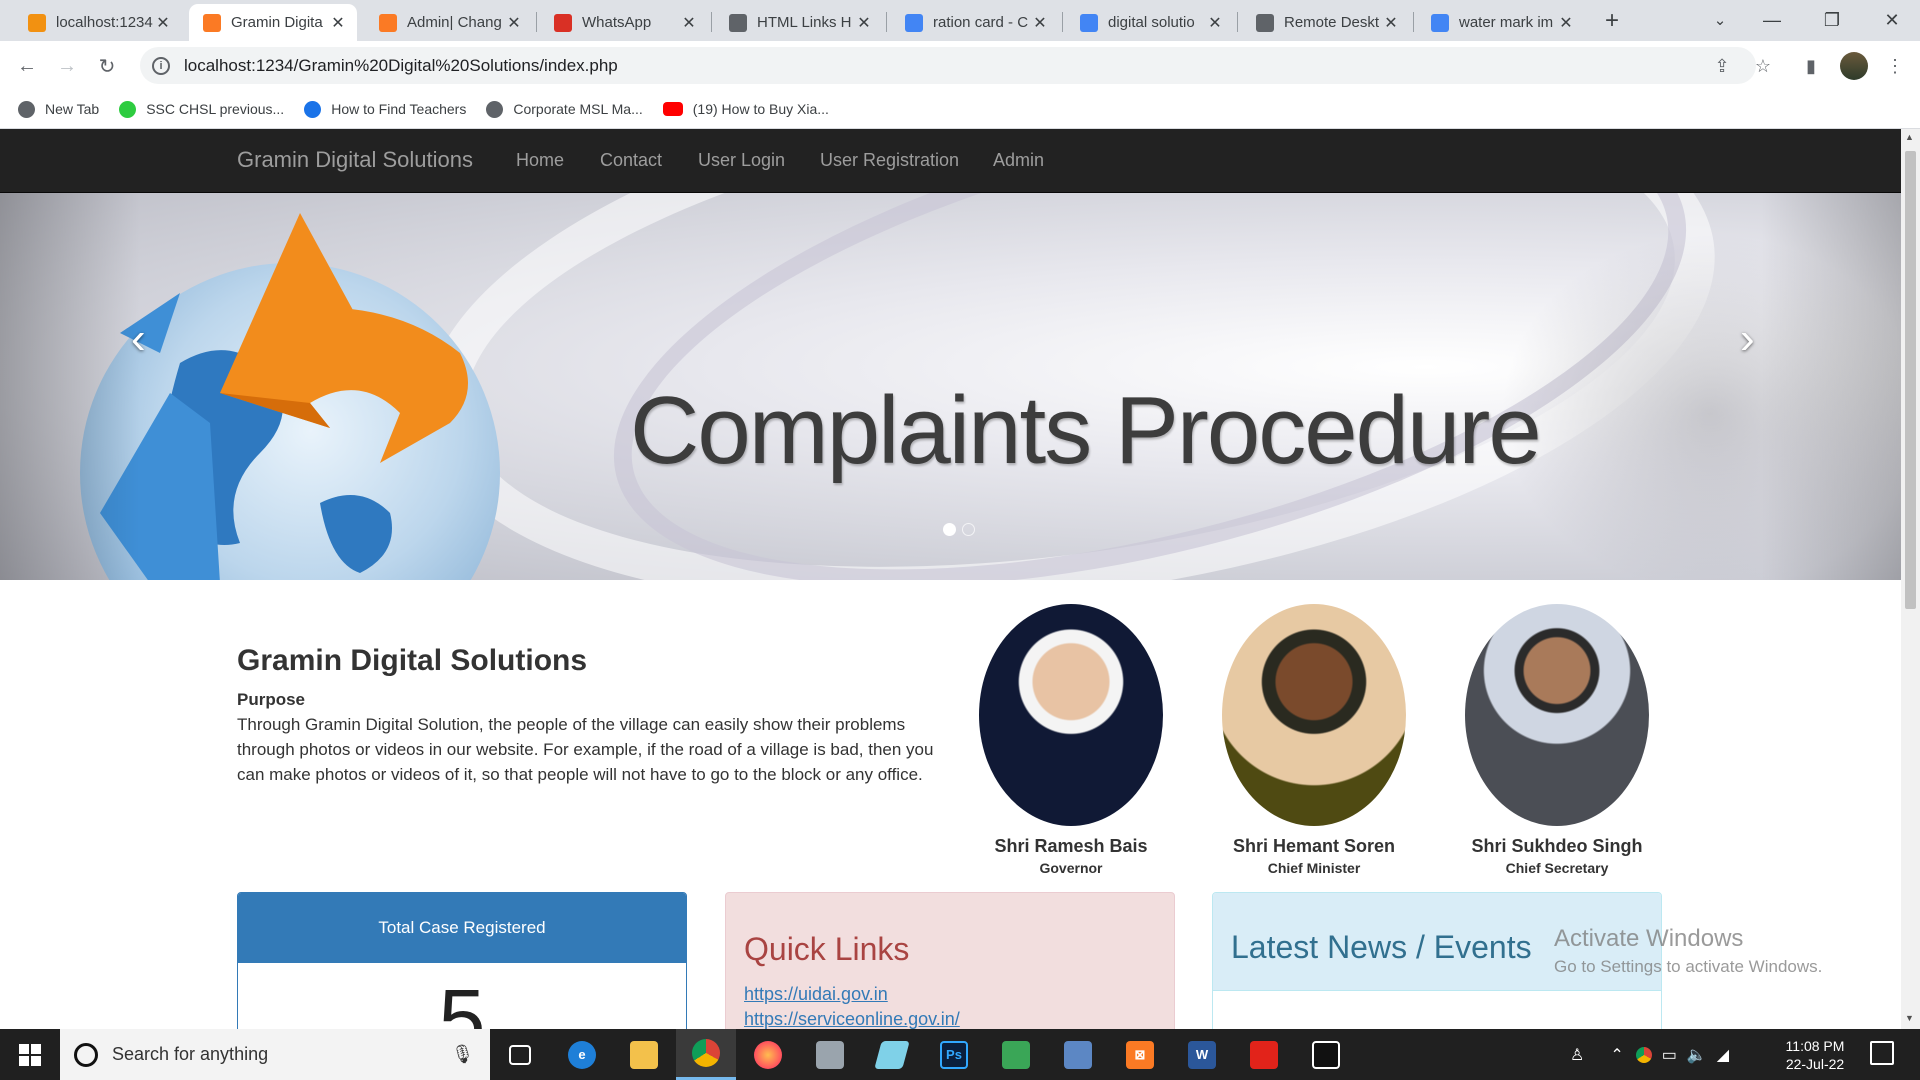 This screenshot has height=1080, width=1920. What do you see at coordinates (1772, 20) in the screenshot?
I see `minimize-button: —` at bounding box center [1772, 20].